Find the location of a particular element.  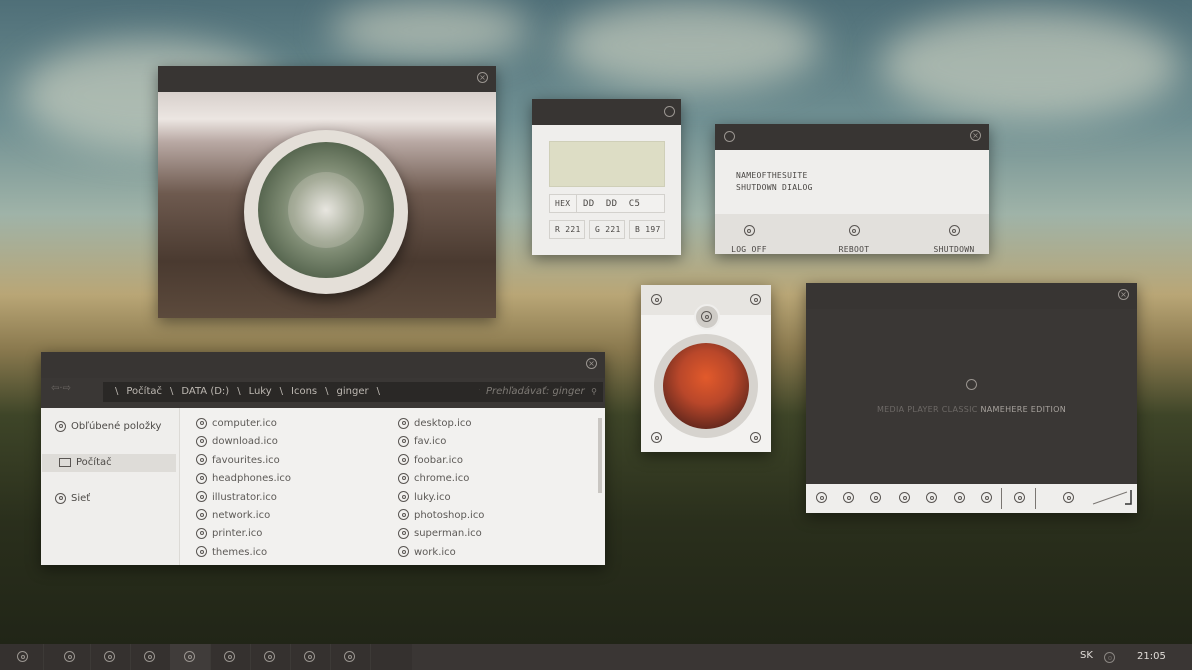

file-item: computer.ico is located at coordinates (243, 424).